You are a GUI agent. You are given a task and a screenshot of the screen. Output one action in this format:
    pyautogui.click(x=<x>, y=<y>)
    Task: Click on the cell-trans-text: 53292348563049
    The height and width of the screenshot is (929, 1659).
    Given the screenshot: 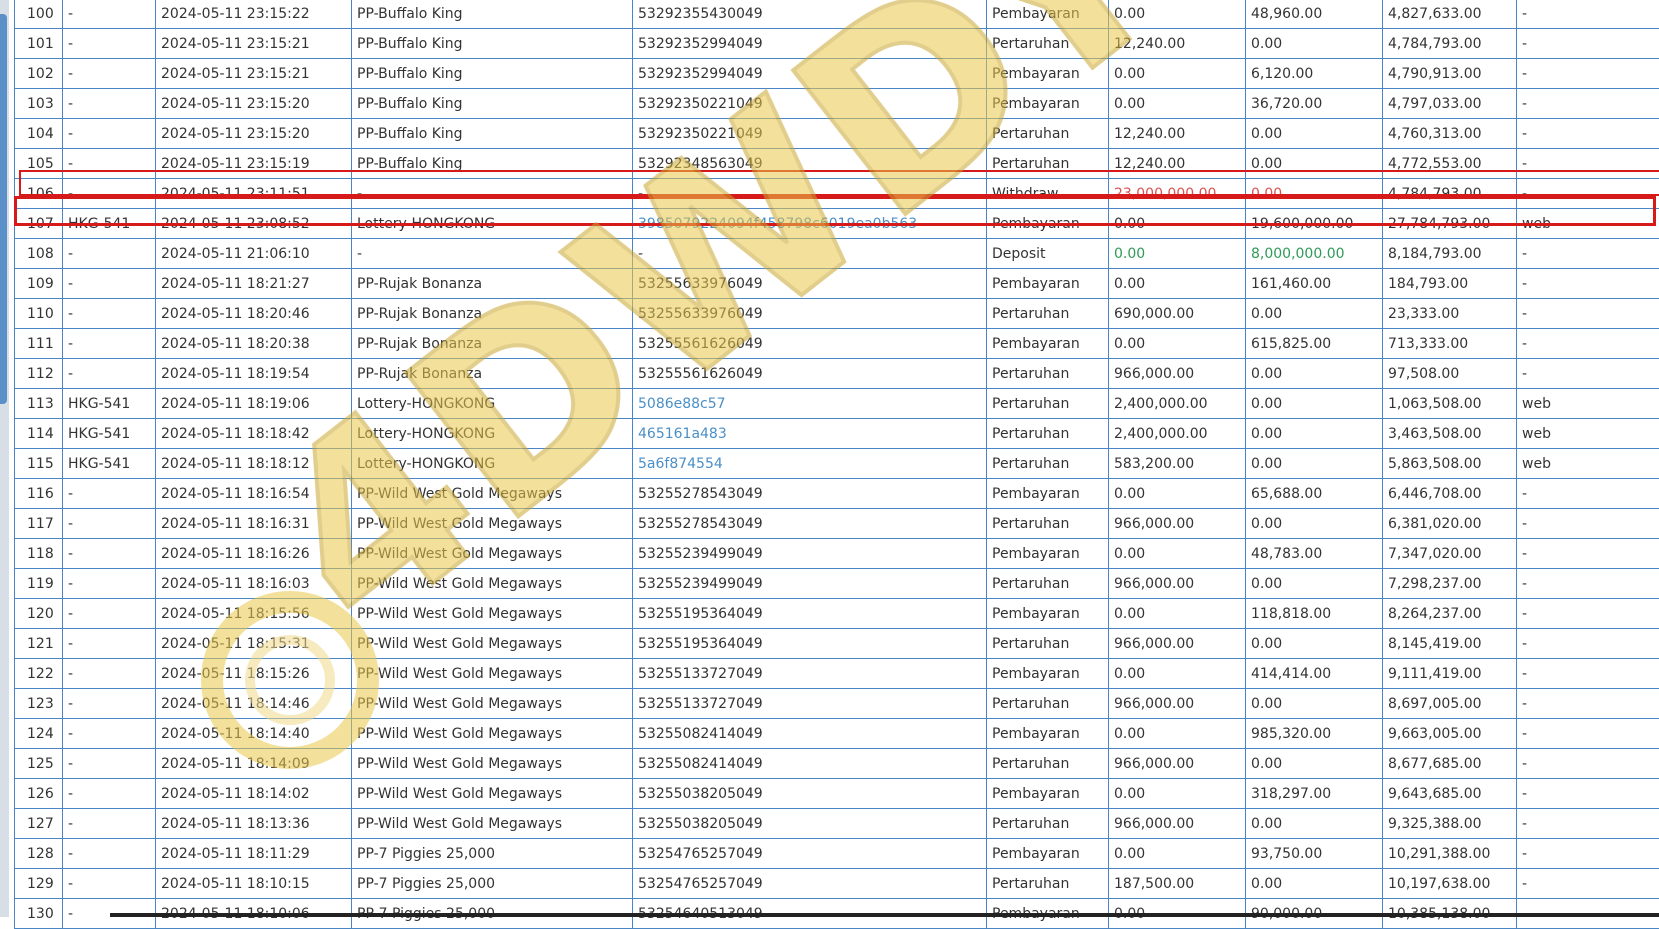 What is the action you would take?
    pyautogui.click(x=700, y=164)
    